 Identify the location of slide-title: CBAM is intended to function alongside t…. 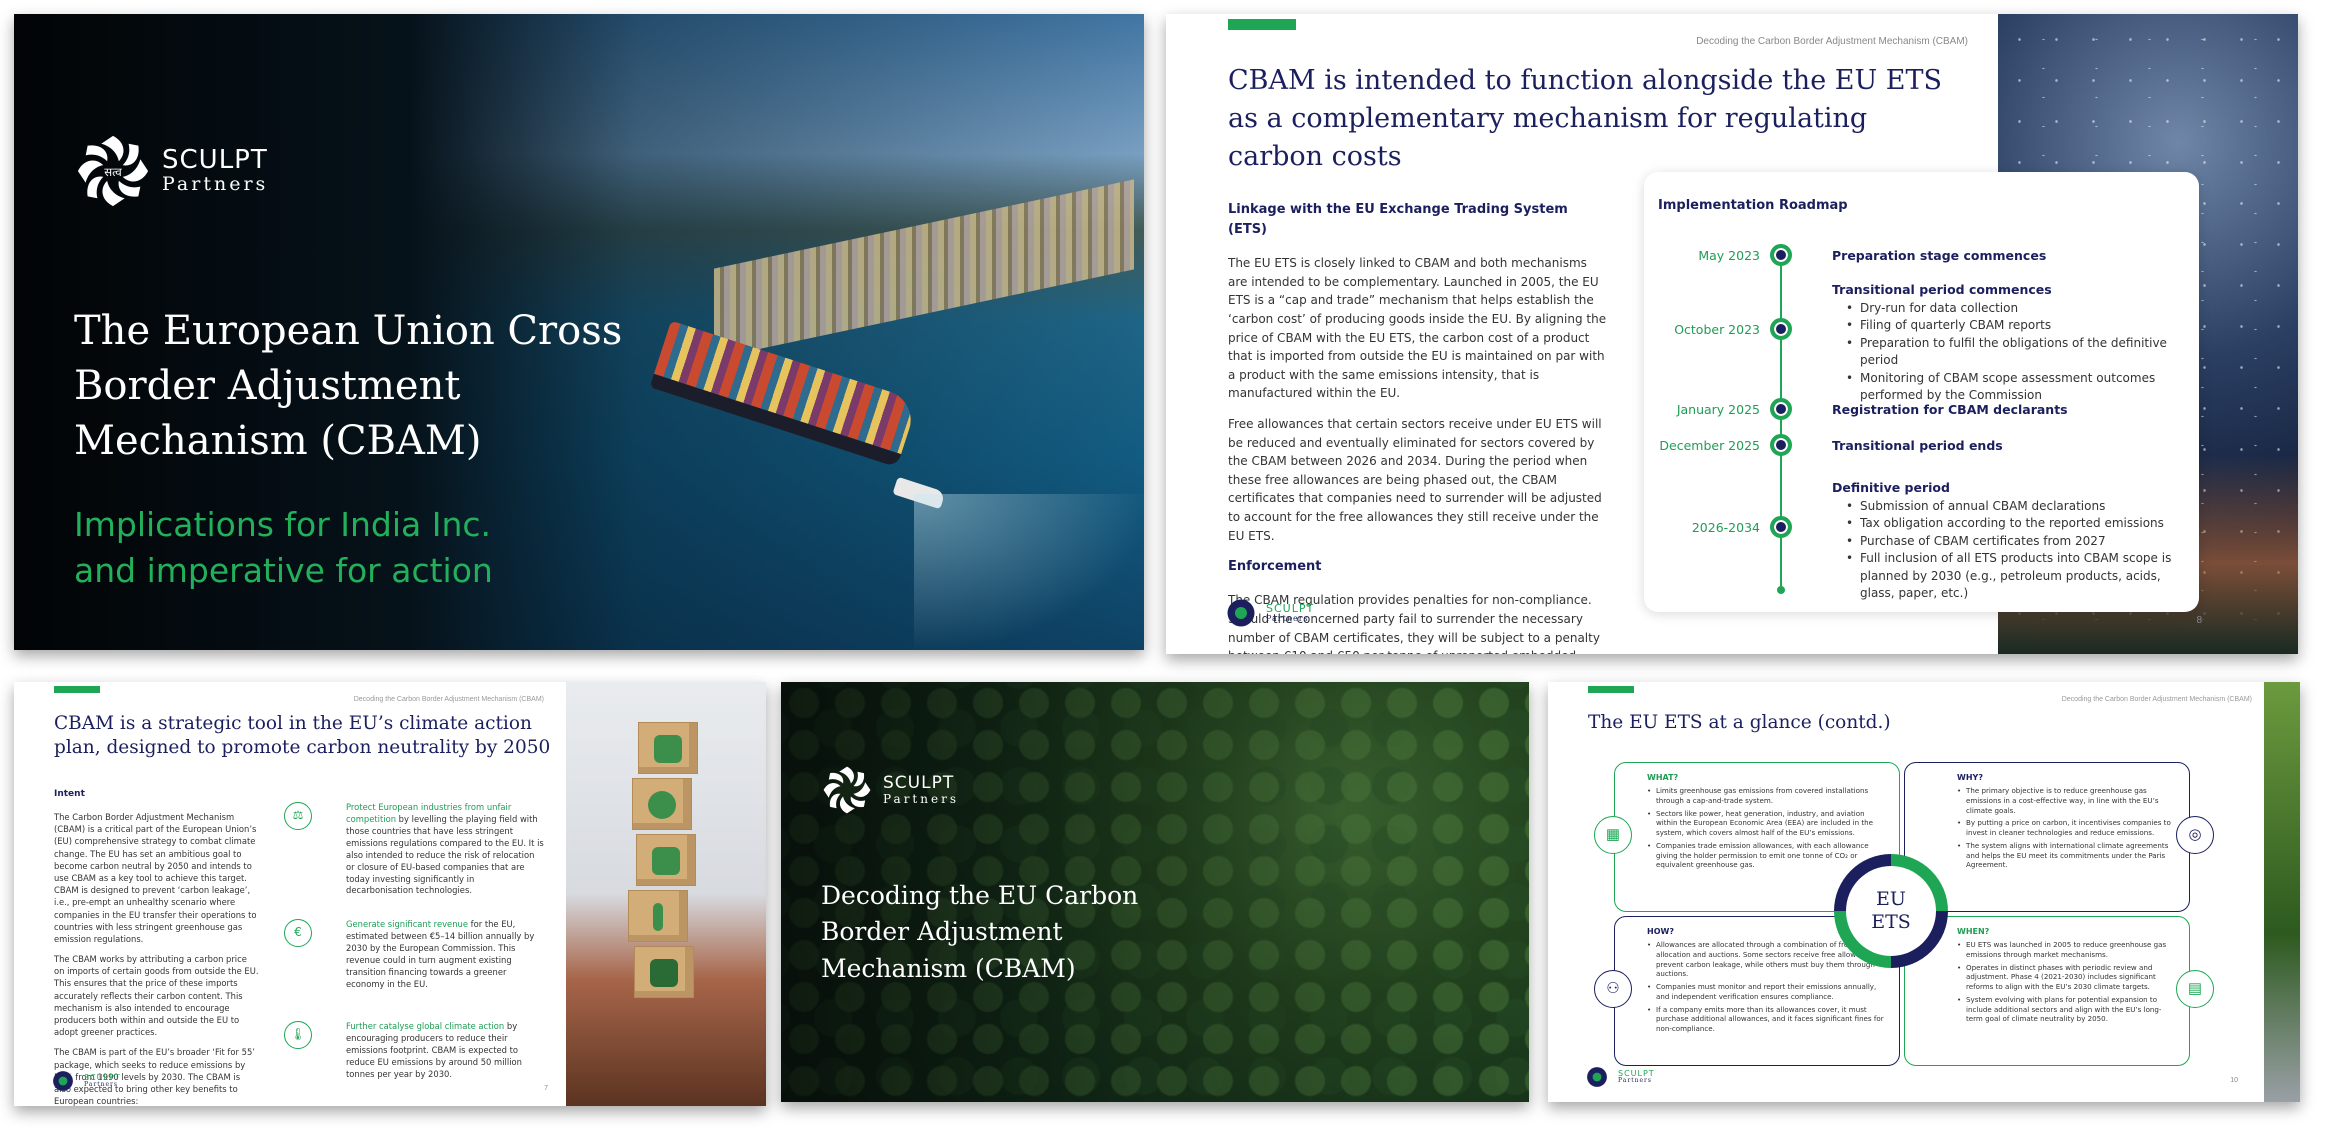
(1585, 118).